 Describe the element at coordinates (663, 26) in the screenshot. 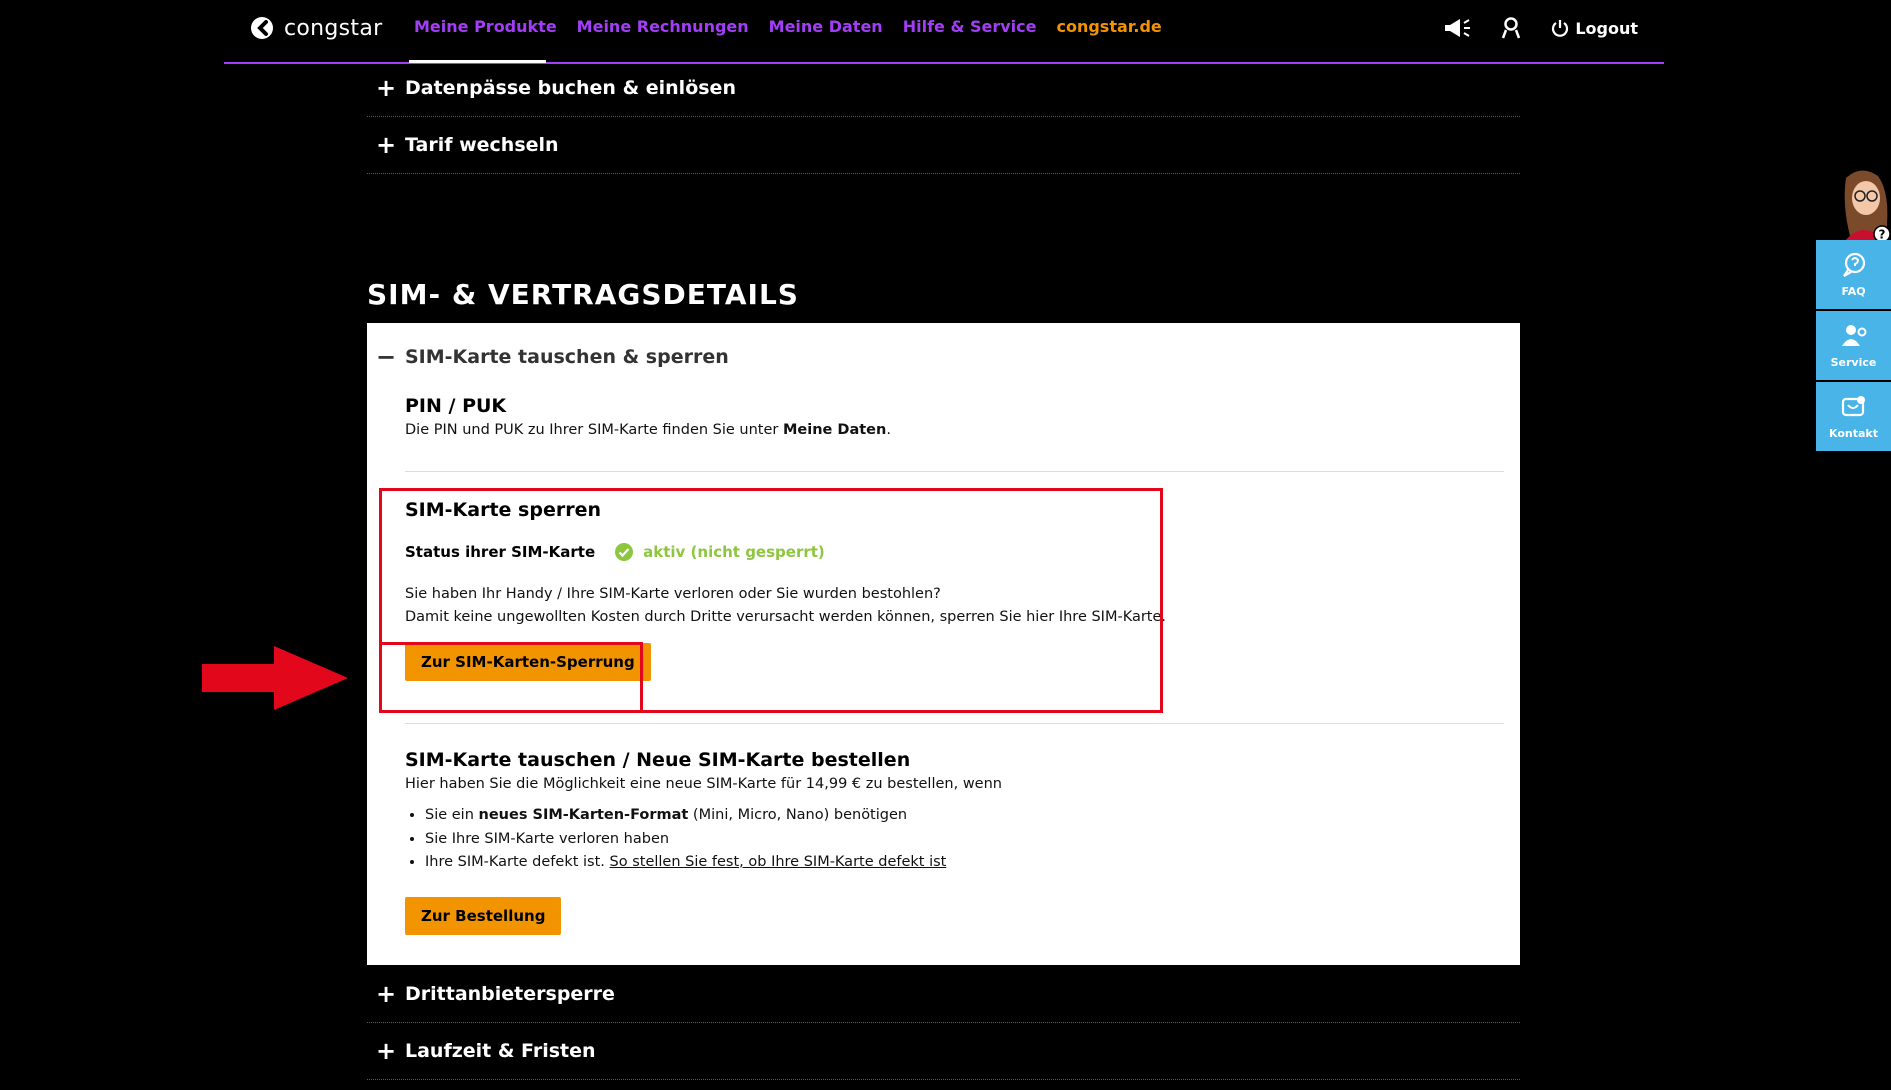

I see `nav-meine-rechnungen: Meine Rechnungen` at that location.